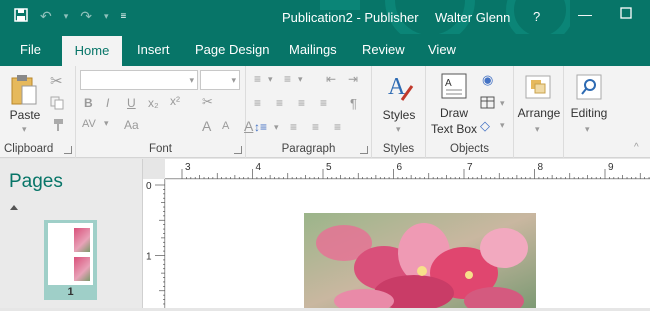 The width and height of the screenshot is (650, 311). Describe the element at coordinates (488, 104) in the screenshot. I see `table-icon` at that location.